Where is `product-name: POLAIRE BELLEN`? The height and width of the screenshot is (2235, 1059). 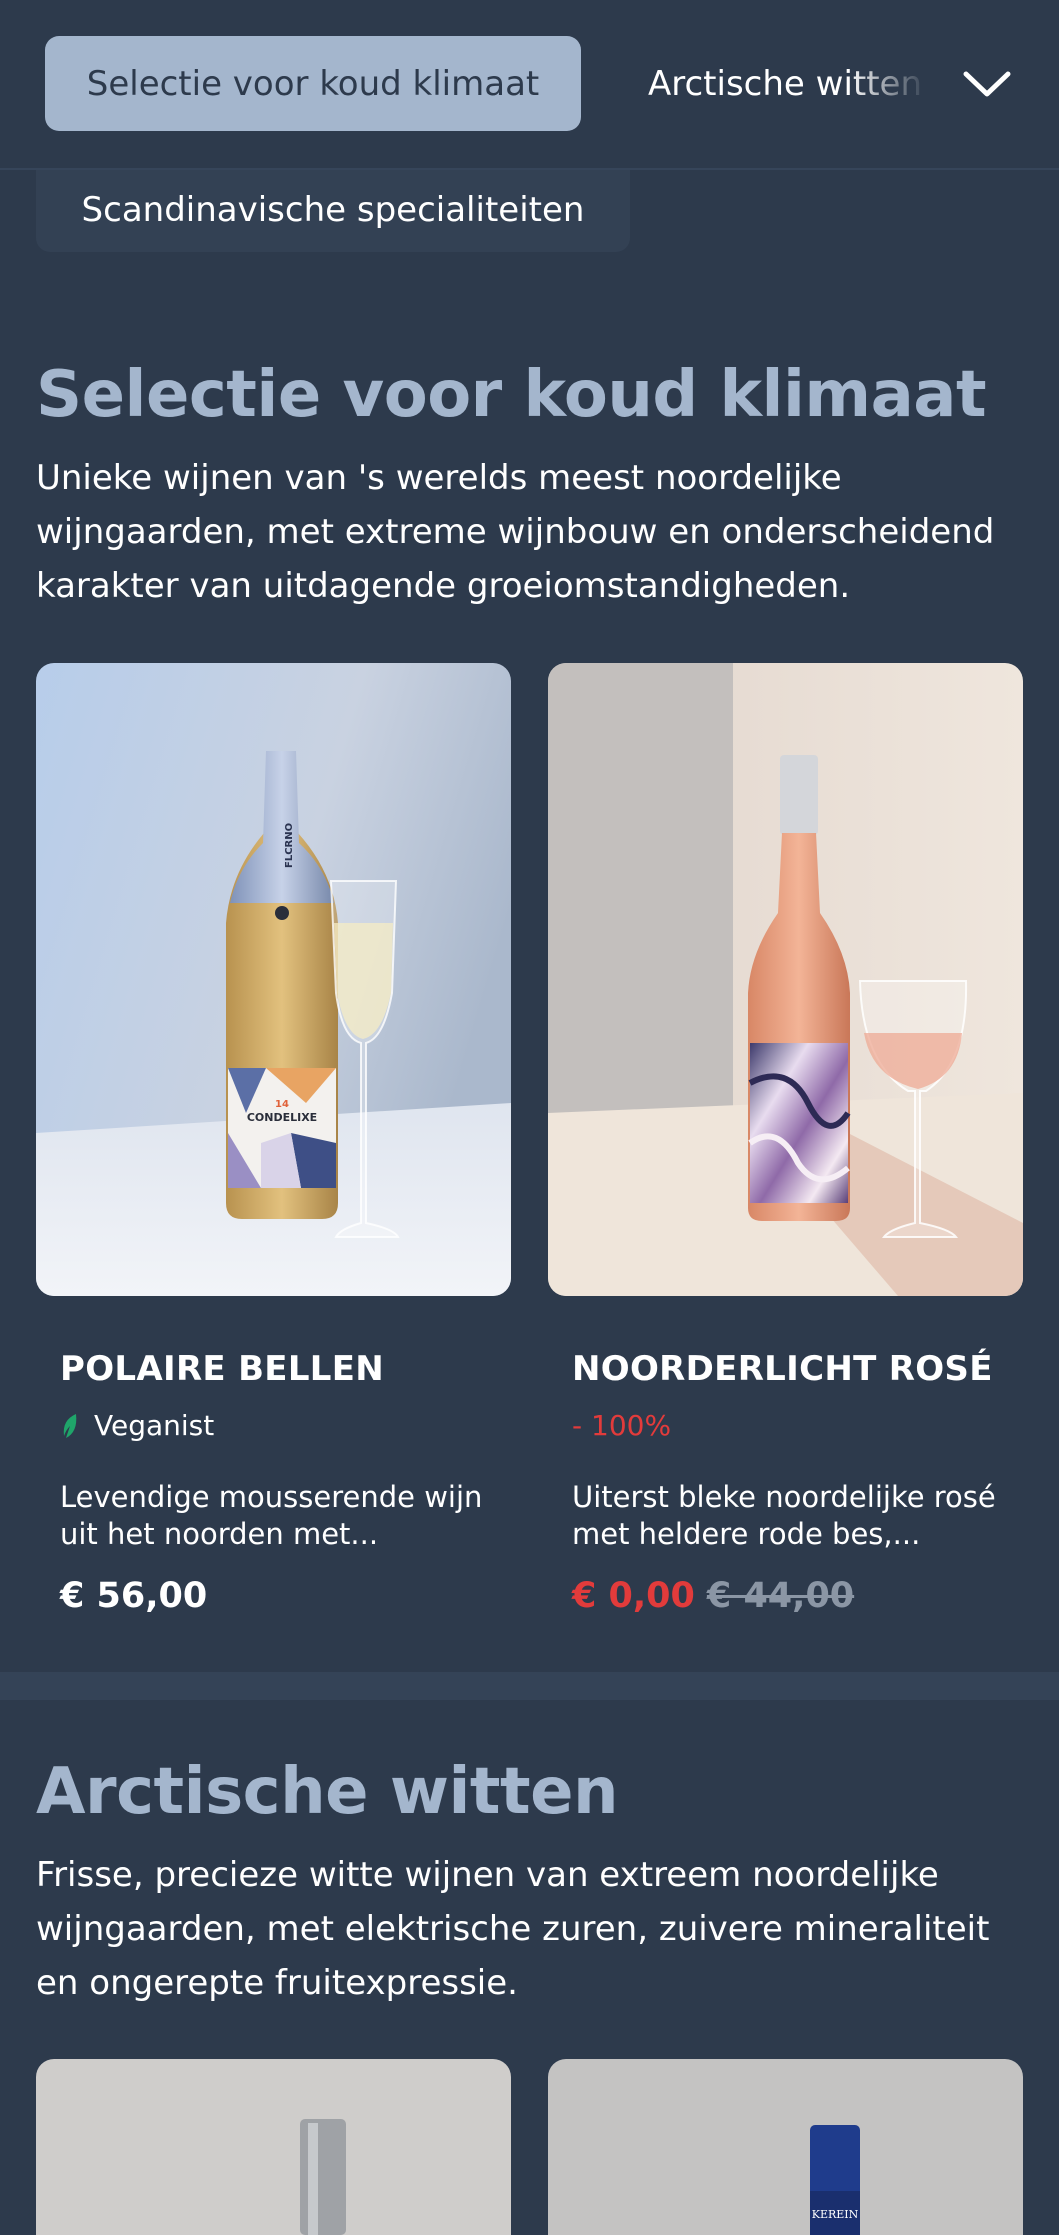 product-name: POLAIRE BELLEN is located at coordinates (222, 1369).